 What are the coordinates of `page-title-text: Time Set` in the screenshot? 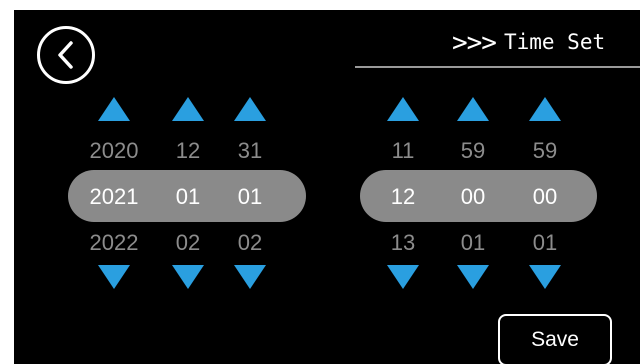 It's located at (554, 42).